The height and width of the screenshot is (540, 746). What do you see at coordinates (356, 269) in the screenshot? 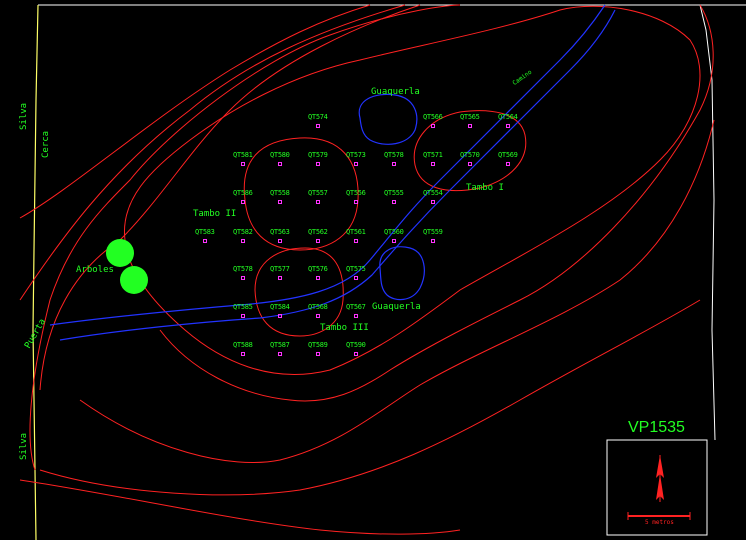
I see `grid-point-label: QT575` at bounding box center [356, 269].